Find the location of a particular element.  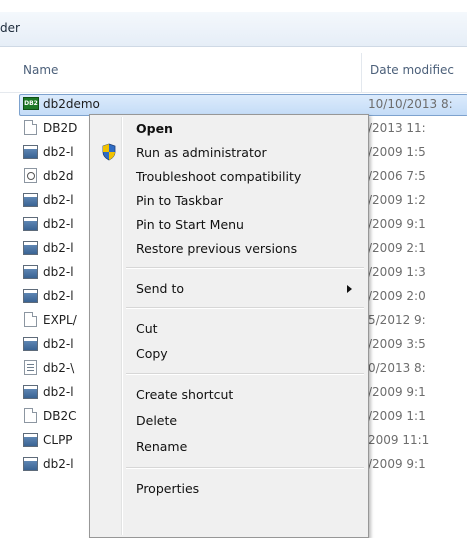

file-name: EXPL/ is located at coordinates (60, 320).